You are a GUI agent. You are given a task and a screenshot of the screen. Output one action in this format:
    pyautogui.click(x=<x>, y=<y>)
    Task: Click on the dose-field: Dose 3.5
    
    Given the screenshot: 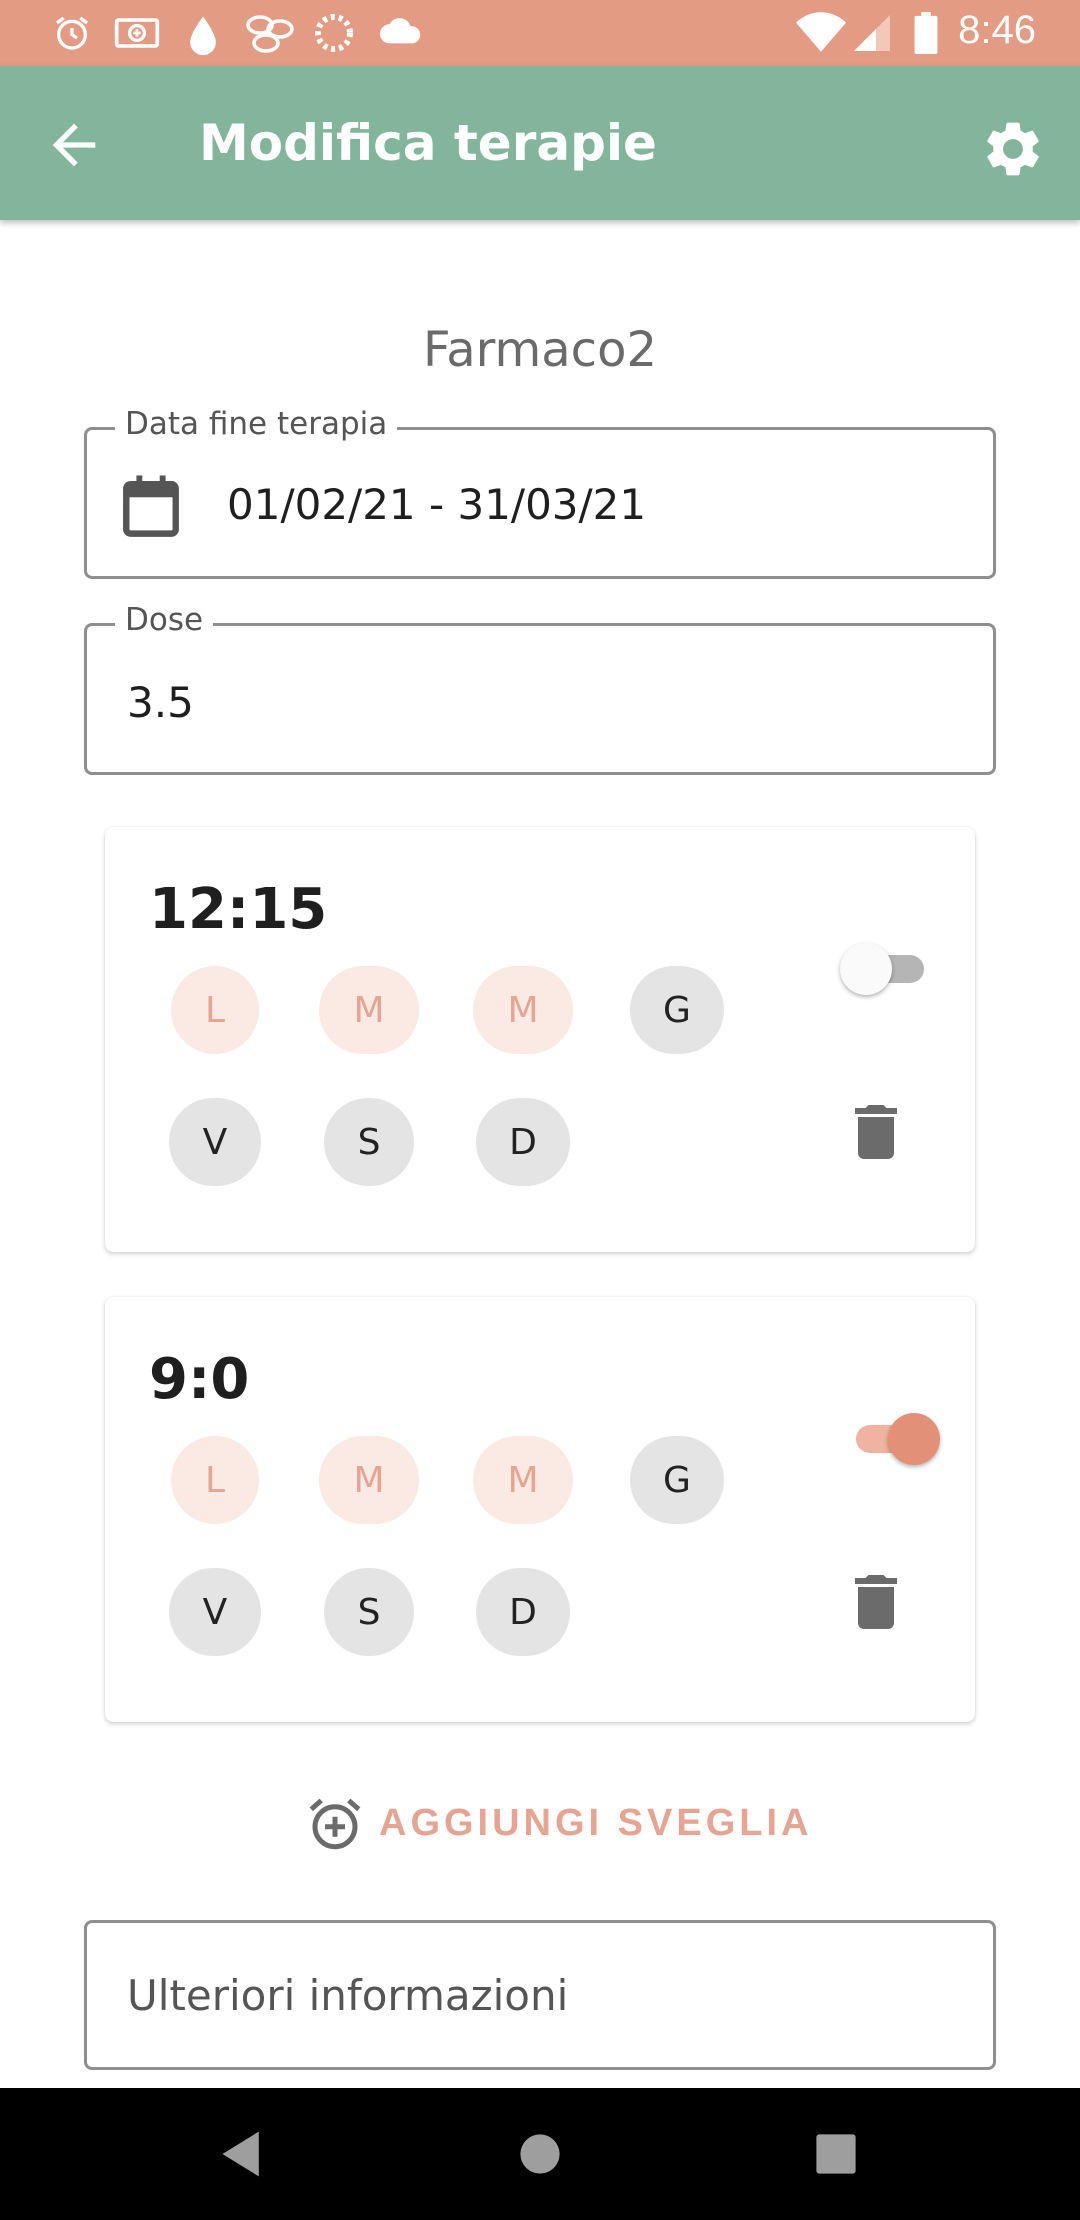 What is the action you would take?
    pyautogui.click(x=540, y=688)
    